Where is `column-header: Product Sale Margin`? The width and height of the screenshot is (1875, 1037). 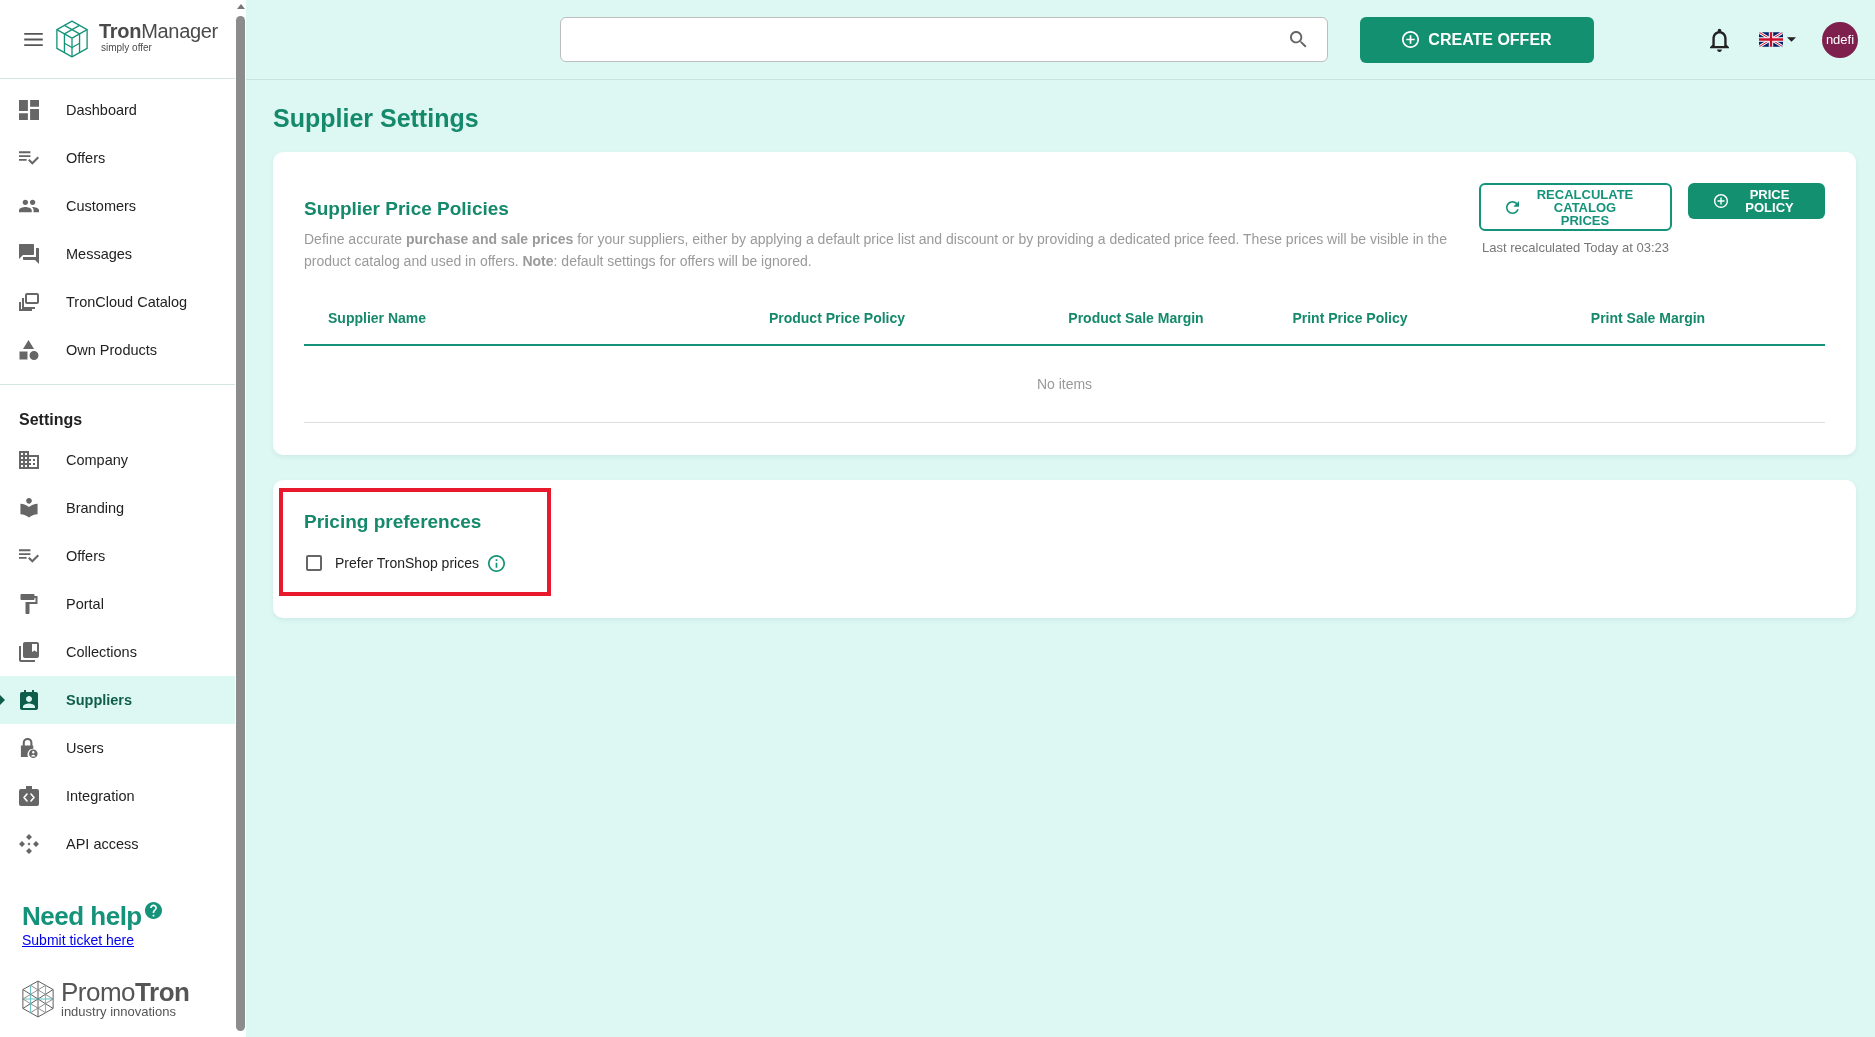 column-header: Product Sale Margin is located at coordinates (1136, 318).